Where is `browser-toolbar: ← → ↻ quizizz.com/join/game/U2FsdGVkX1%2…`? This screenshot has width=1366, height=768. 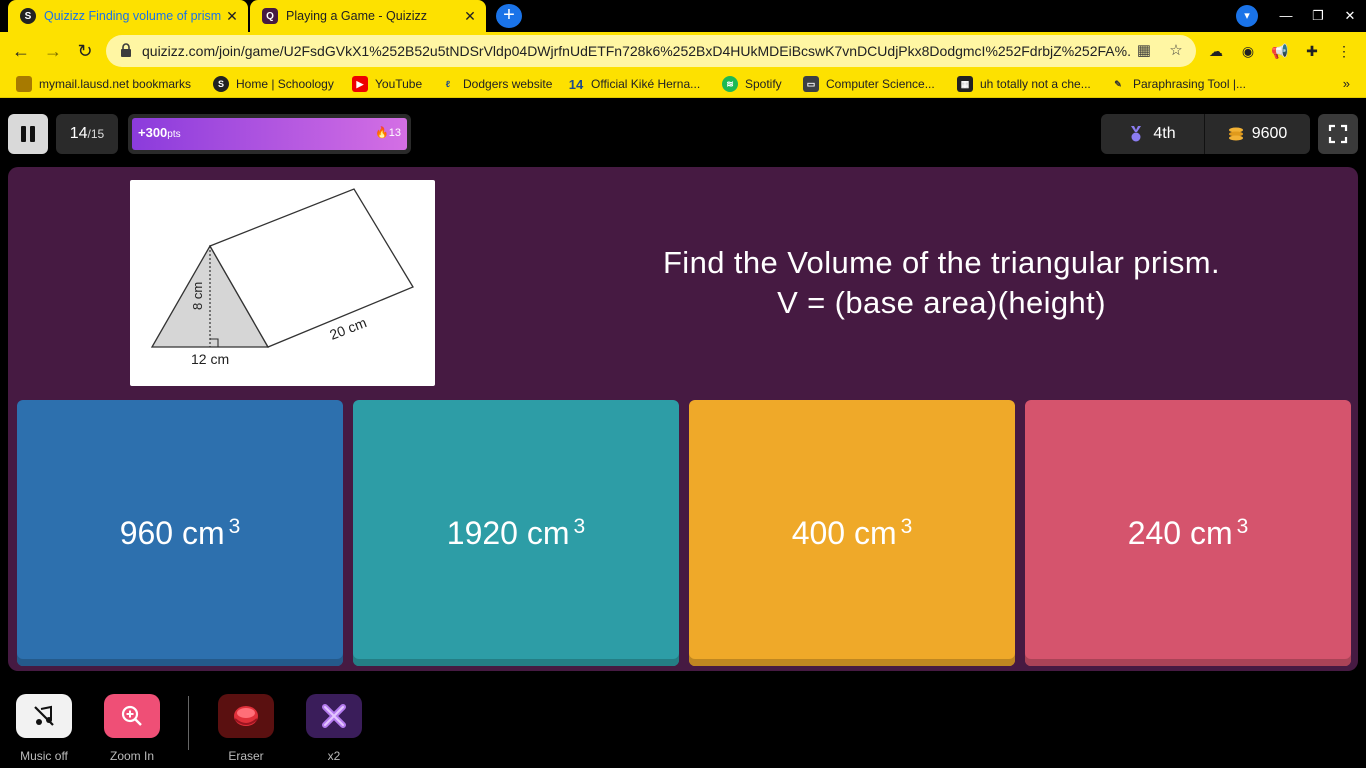 browser-toolbar: ← → ↻ quizizz.com/join/game/U2FsdGVkX1%2… is located at coordinates (683, 51).